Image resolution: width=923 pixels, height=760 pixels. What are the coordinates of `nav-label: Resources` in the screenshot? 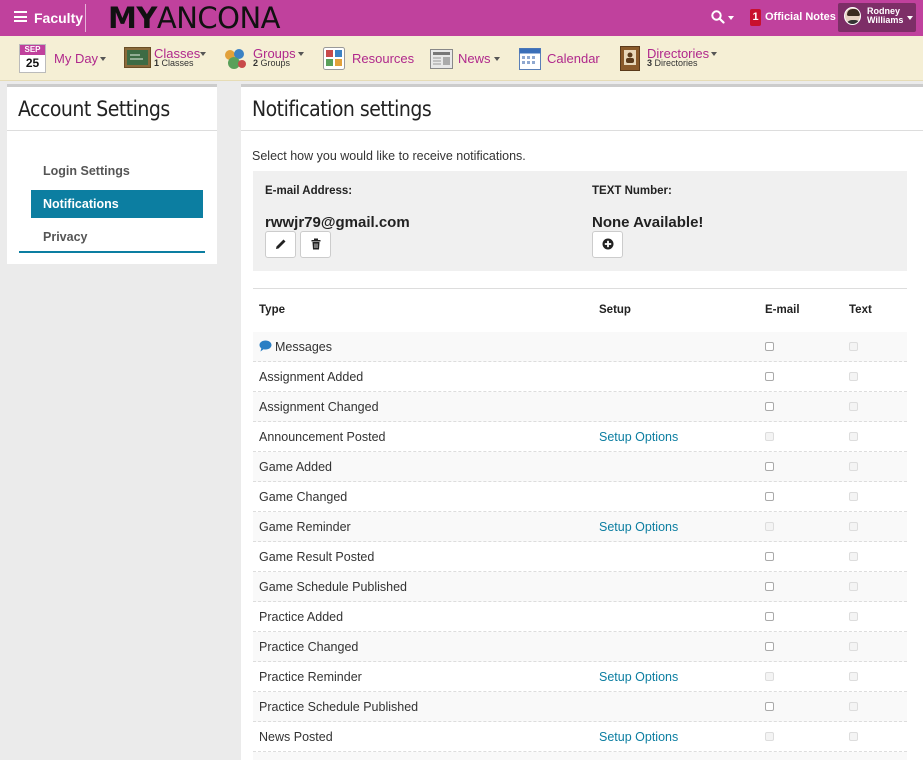 It's located at (383, 58).